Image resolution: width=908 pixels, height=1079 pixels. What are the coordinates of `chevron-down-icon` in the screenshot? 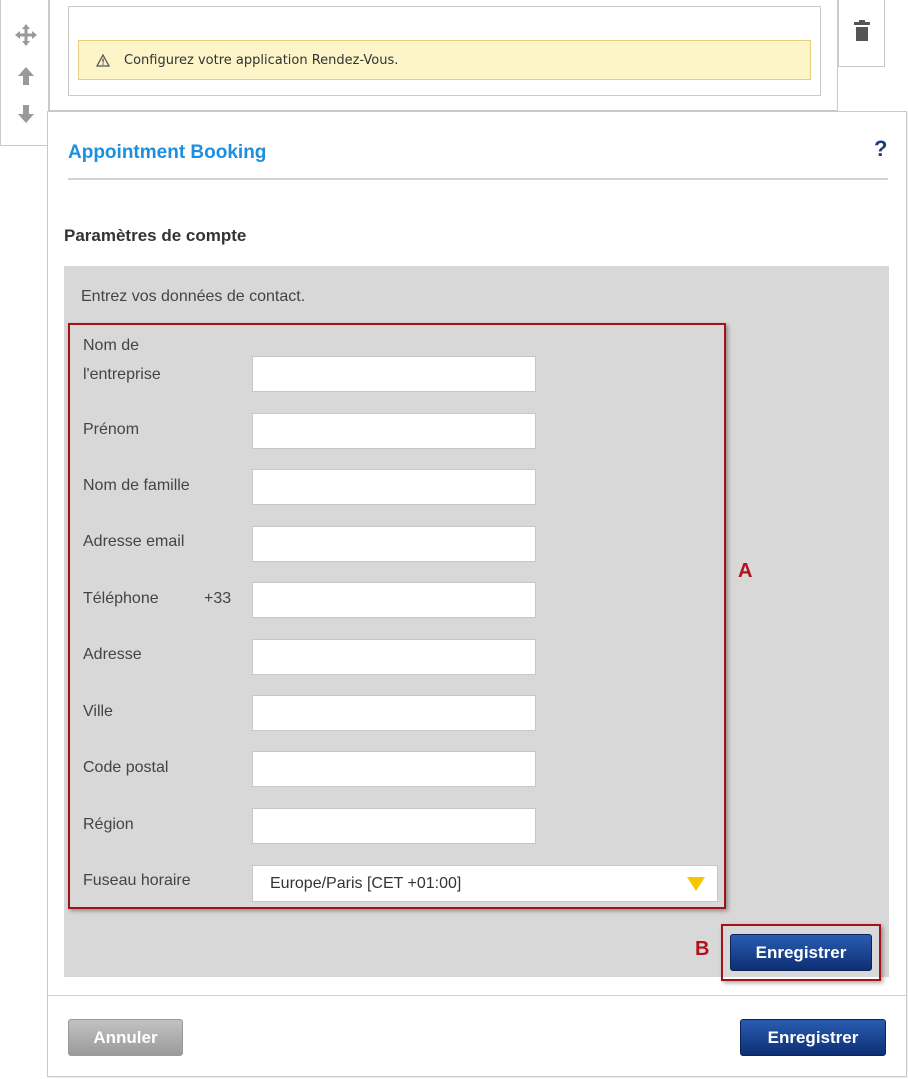 It's located at (696, 884).